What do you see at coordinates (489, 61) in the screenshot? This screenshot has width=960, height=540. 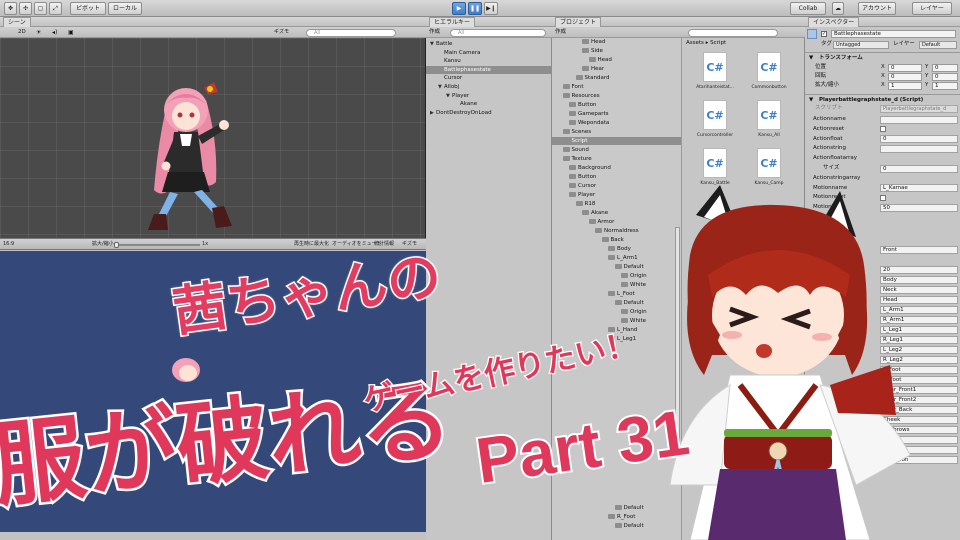 I see `hierarchy-item: Kansu` at bounding box center [489, 61].